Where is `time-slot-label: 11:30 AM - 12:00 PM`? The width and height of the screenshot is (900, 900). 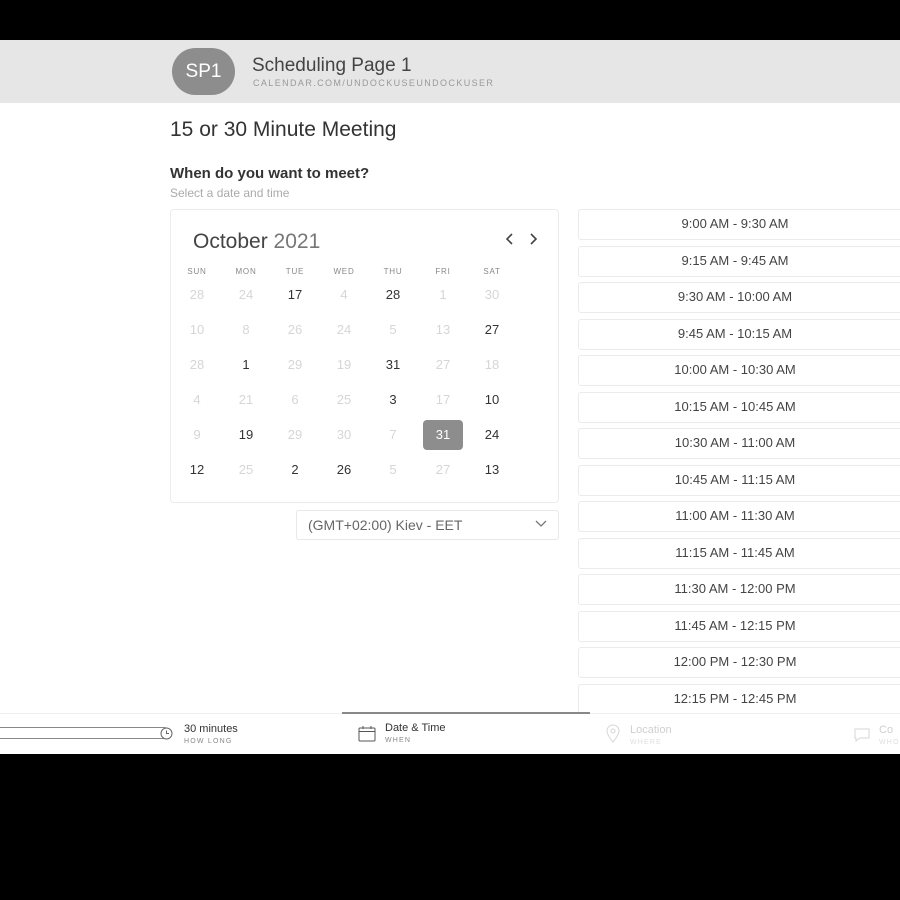 time-slot-label: 11:30 AM - 12:00 PM is located at coordinates (735, 588).